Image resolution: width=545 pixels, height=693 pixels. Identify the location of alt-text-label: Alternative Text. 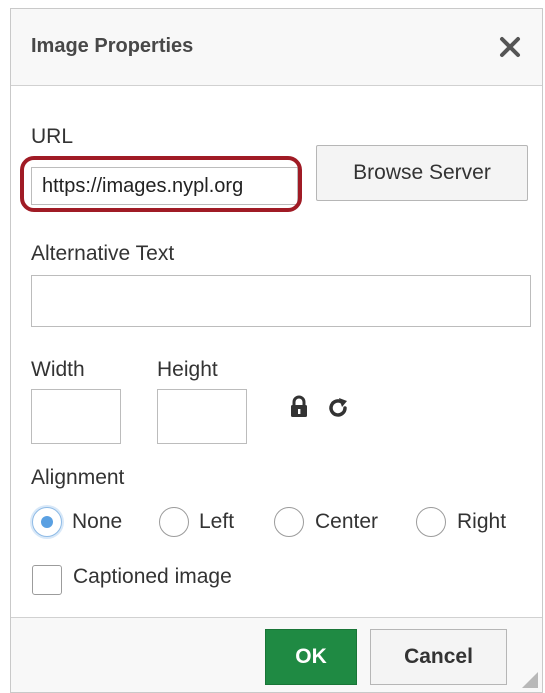
(103, 253).